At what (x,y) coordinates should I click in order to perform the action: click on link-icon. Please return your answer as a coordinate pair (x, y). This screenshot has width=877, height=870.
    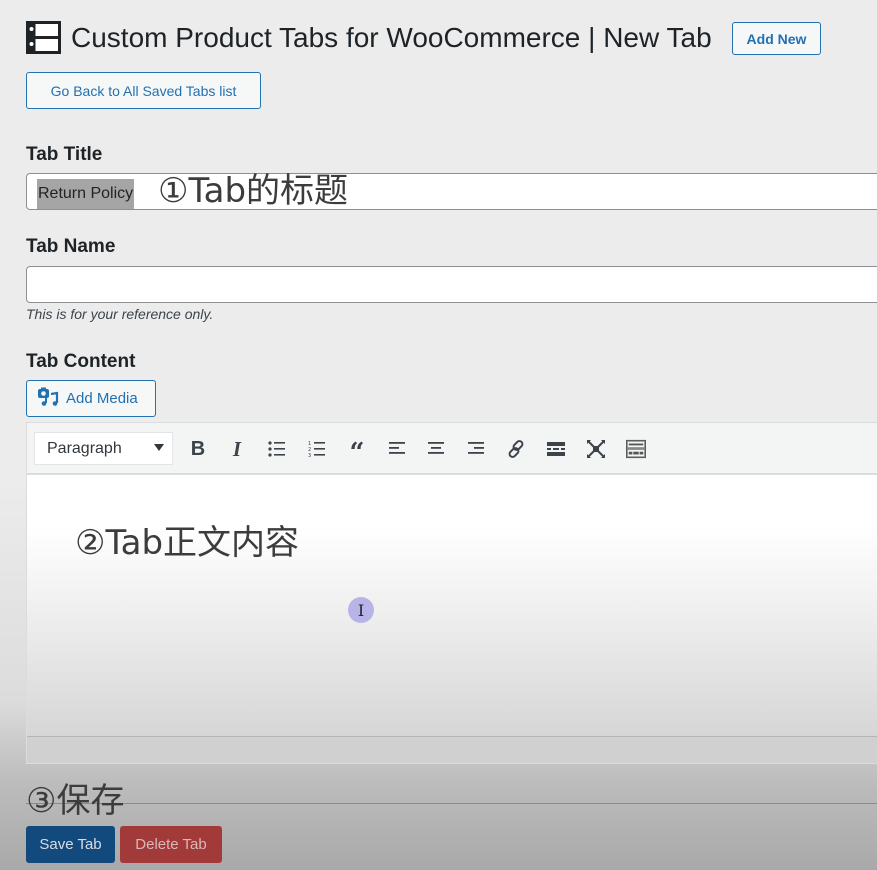
    Looking at the image, I should click on (516, 449).